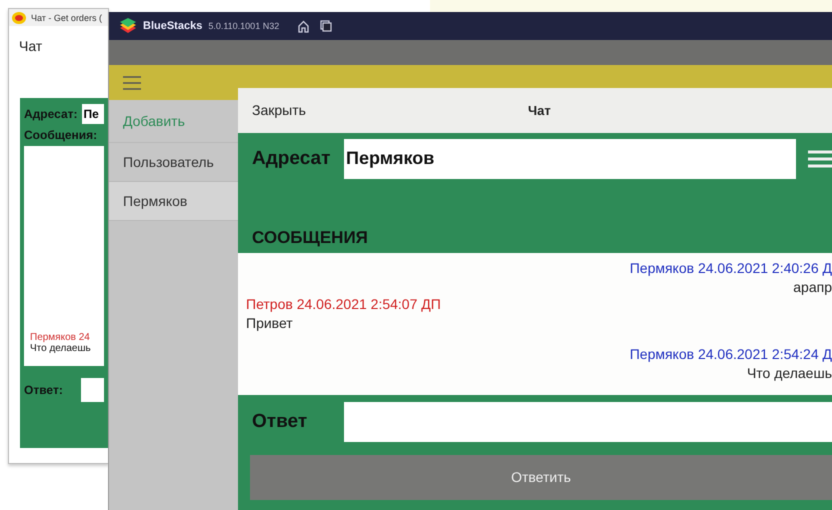 The height and width of the screenshot is (510, 832). Describe the element at coordinates (539, 110) in the screenshot. I see `dialog-title: Чат` at that location.